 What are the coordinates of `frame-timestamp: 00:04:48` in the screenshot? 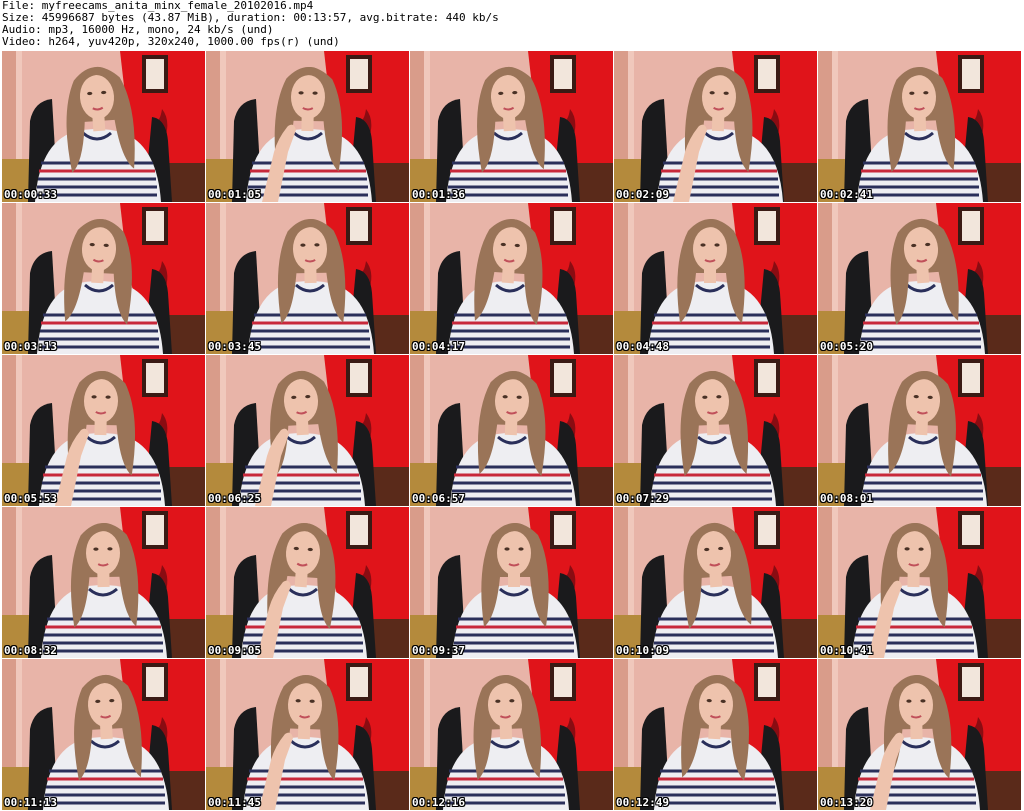 It's located at (642, 346).